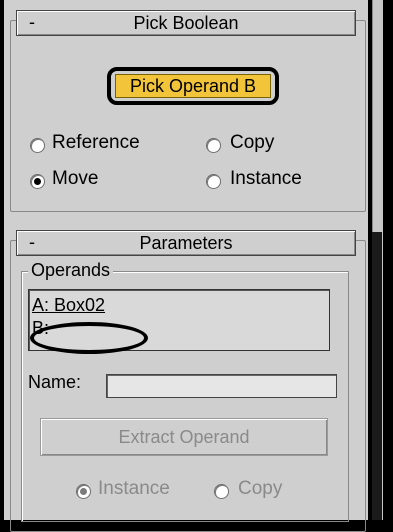 The height and width of the screenshot is (532, 393). What do you see at coordinates (213, 181) in the screenshot?
I see `radio-instance-icon` at bounding box center [213, 181].